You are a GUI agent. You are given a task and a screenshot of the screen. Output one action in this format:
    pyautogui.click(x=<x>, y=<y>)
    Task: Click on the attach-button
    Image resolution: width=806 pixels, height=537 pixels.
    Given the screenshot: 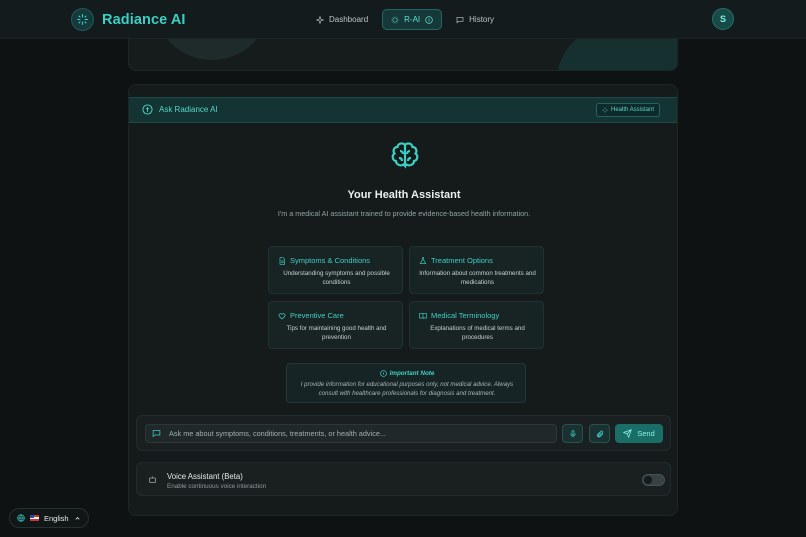 What is the action you would take?
    pyautogui.click(x=599, y=433)
    